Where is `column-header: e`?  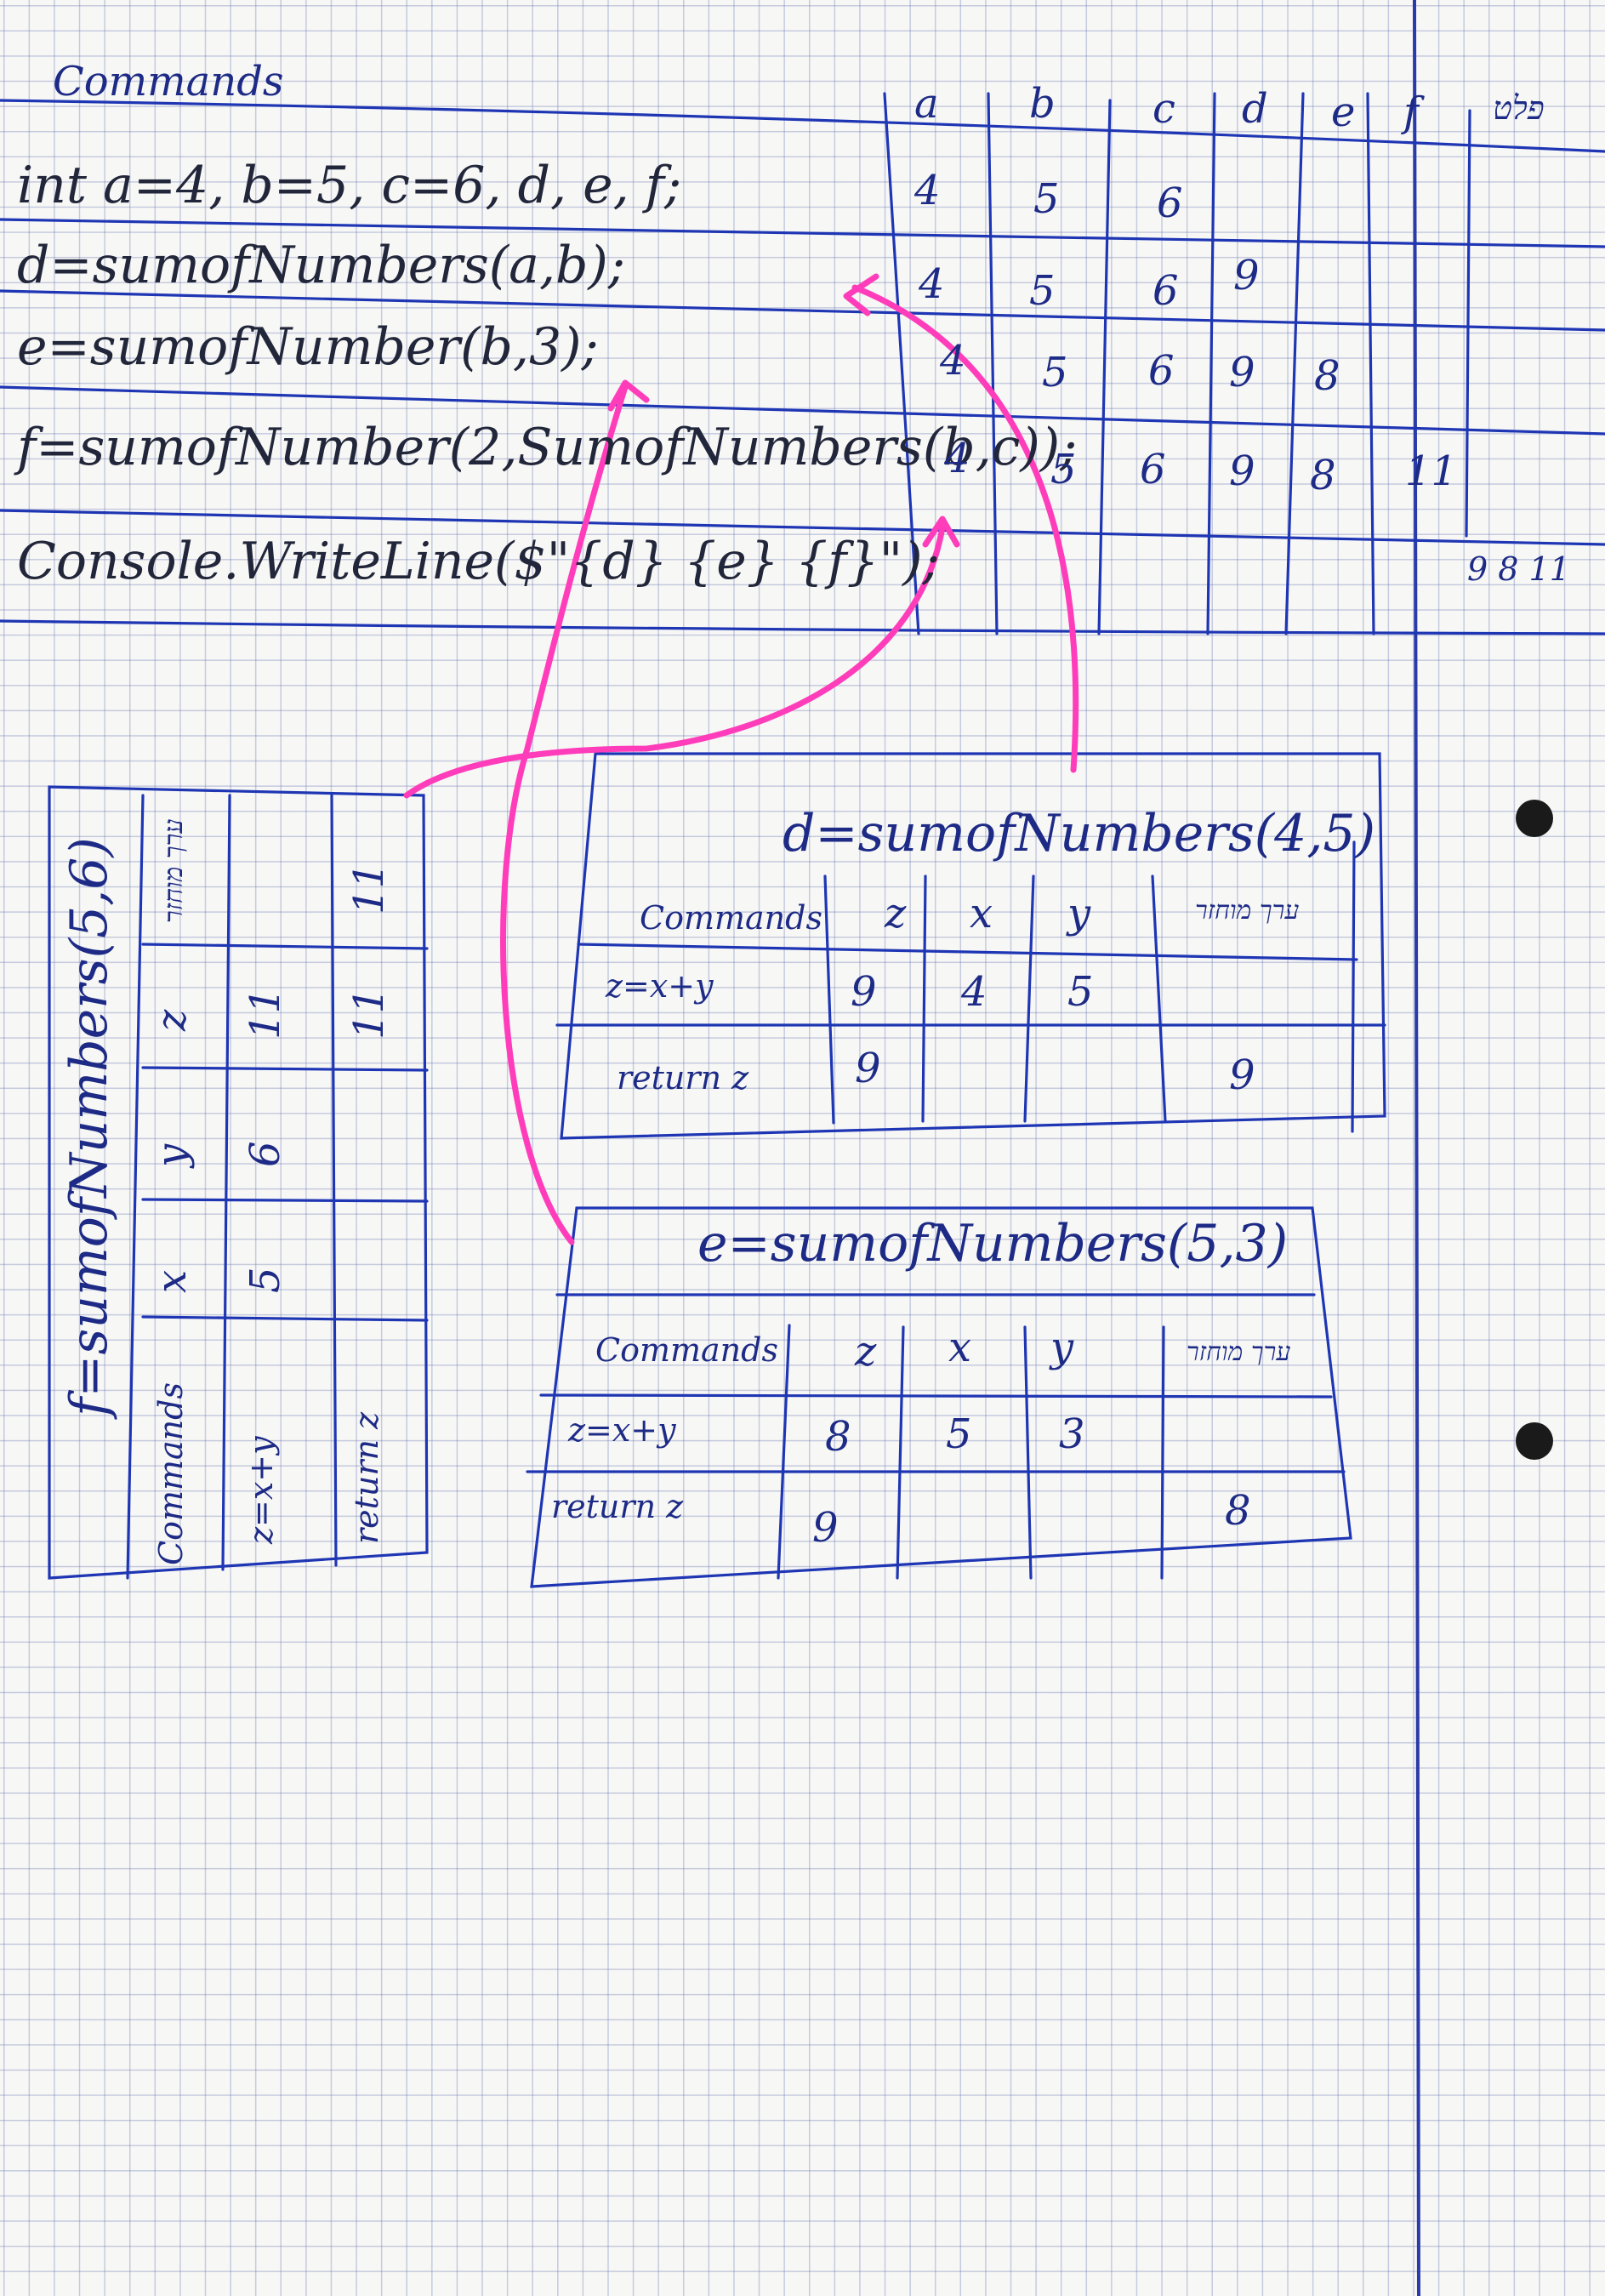
column-header: e is located at coordinates (1344, 112).